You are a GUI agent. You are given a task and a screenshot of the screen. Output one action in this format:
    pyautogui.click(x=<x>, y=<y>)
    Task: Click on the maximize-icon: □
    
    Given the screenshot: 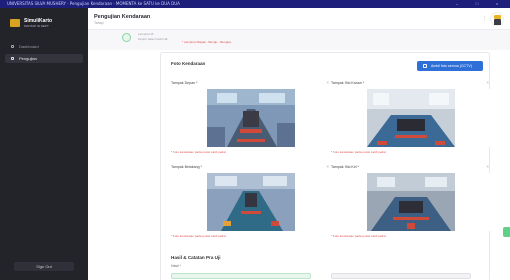 What is the action you would take?
    pyautogui.click(x=477, y=3)
    